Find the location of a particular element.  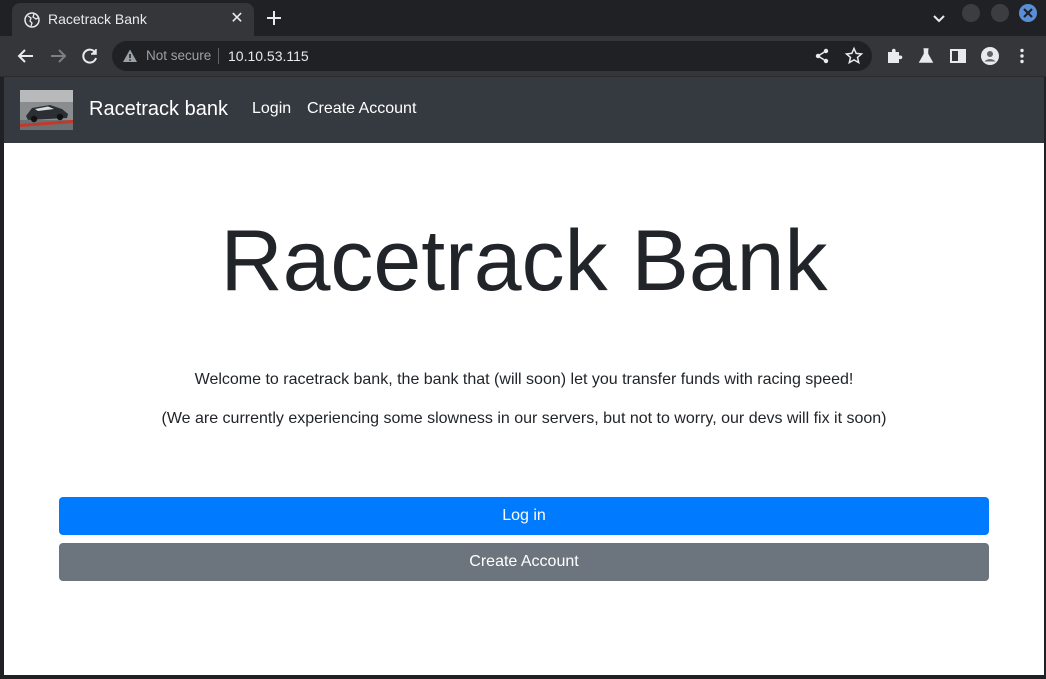

close-icon is located at coordinates (1028, 13).